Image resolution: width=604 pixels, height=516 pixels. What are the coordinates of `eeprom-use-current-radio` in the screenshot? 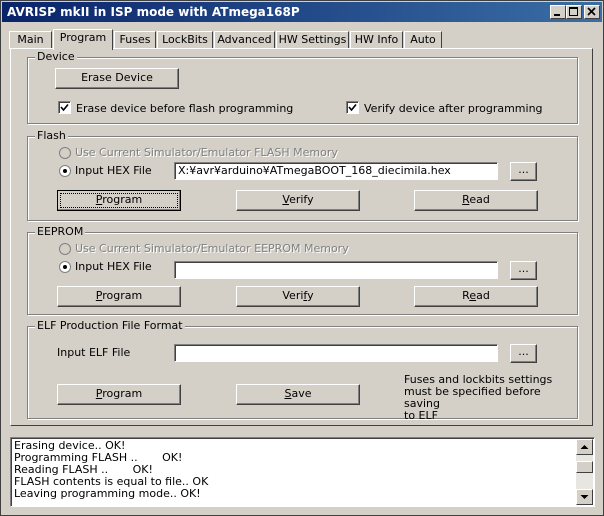 It's located at (65, 249).